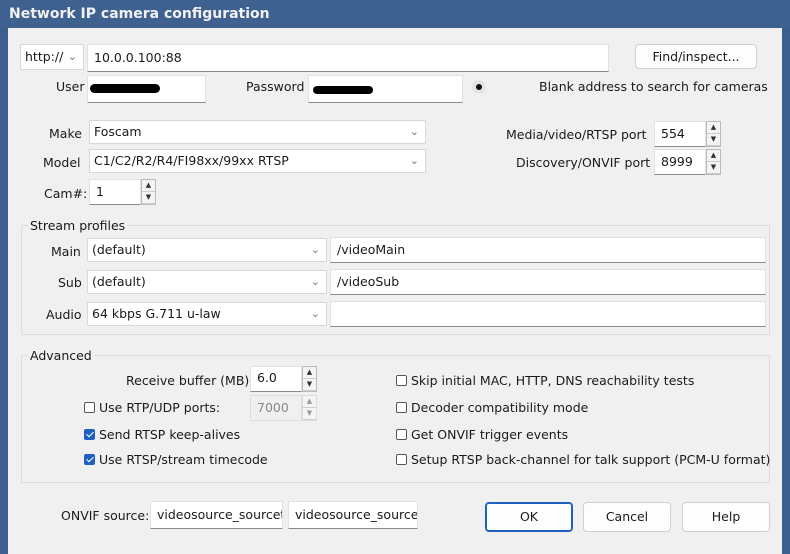 The width and height of the screenshot is (790, 554). Describe the element at coordinates (726, 517) in the screenshot. I see `help-button: Help` at that location.